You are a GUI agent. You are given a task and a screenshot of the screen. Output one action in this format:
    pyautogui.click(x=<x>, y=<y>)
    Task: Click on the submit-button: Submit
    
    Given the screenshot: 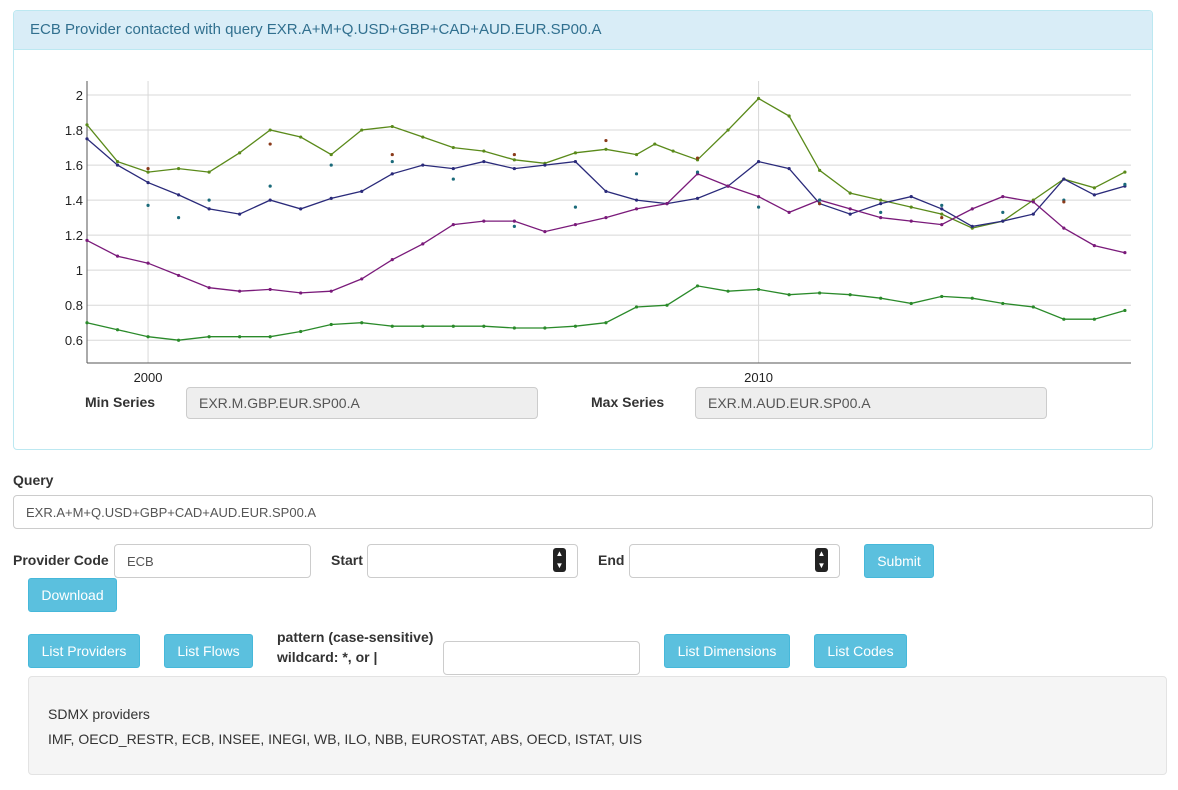 What is the action you would take?
    pyautogui.click(x=899, y=561)
    